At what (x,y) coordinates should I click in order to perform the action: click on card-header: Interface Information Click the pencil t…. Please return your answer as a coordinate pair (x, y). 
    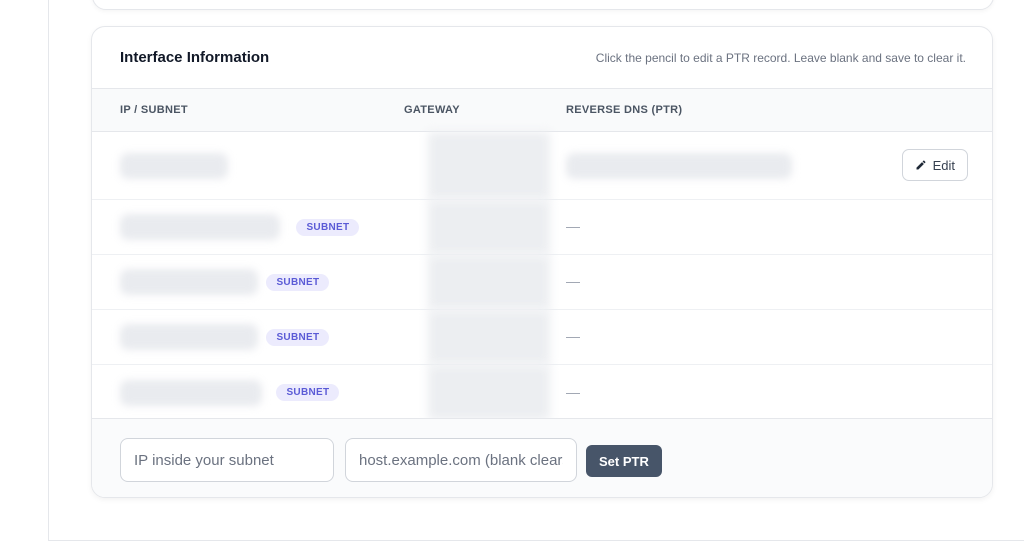
    Looking at the image, I should click on (542, 58).